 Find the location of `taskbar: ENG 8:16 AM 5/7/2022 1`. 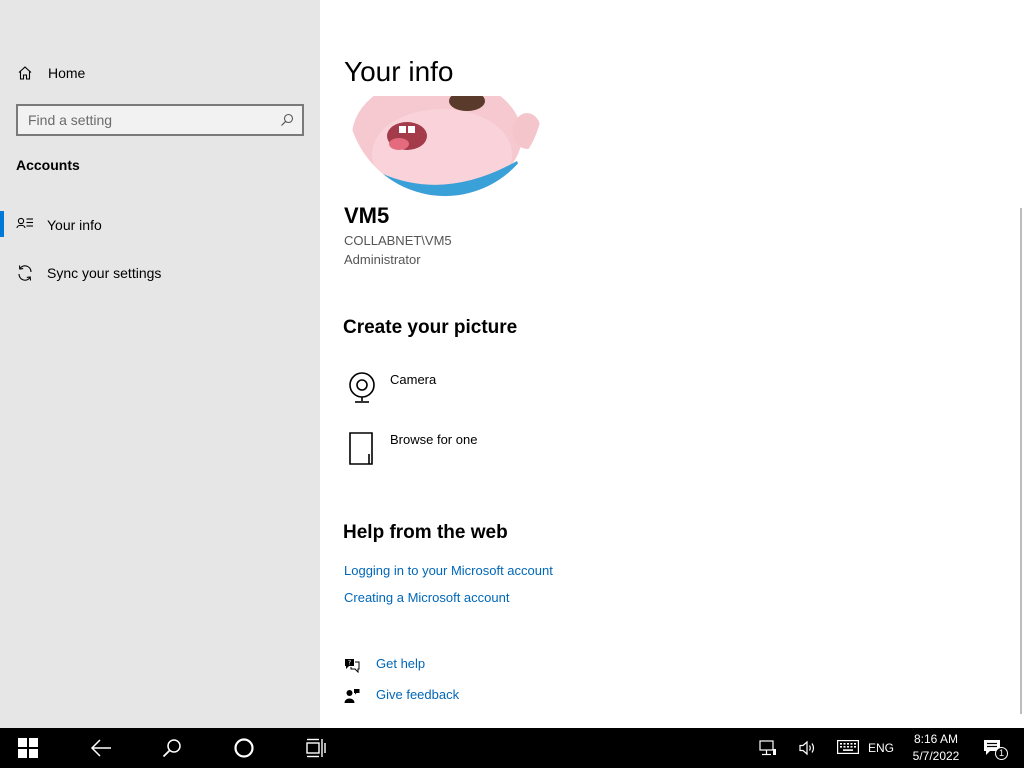

taskbar: ENG 8:16 AM 5/7/2022 1 is located at coordinates (512, 748).